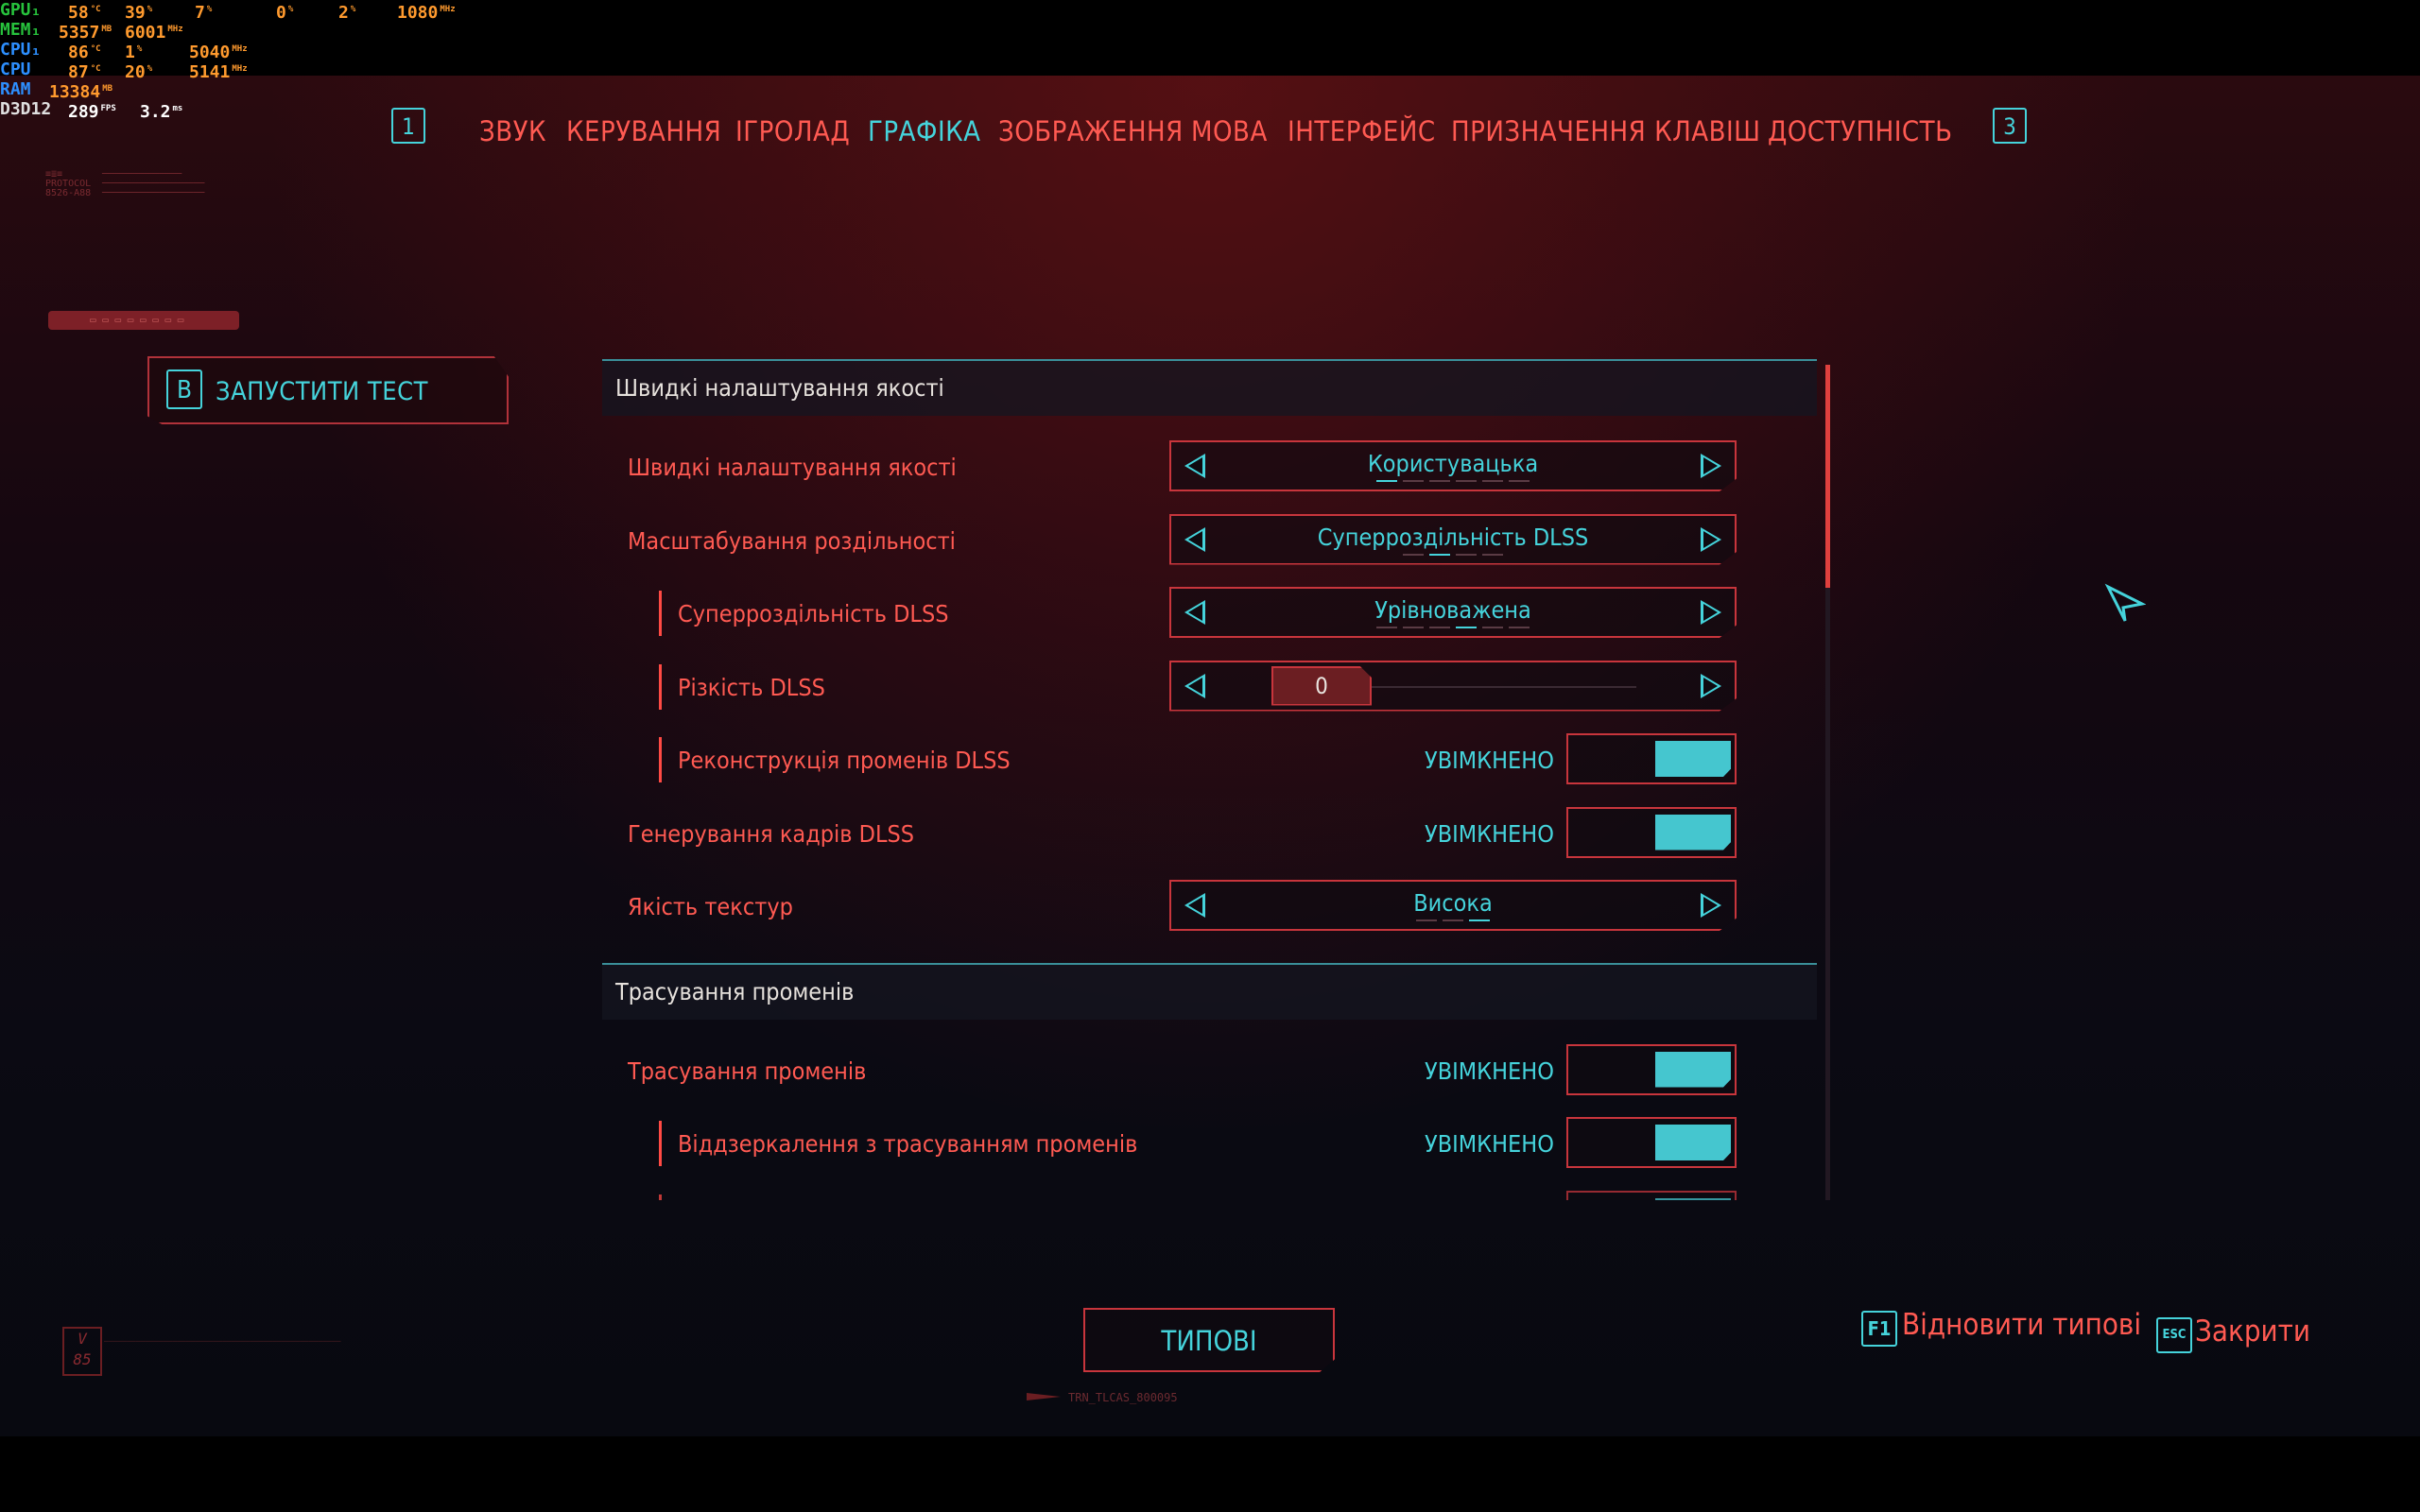  Describe the element at coordinates (408, 126) in the screenshot. I see `nav-prev-key-icon: 1` at that location.